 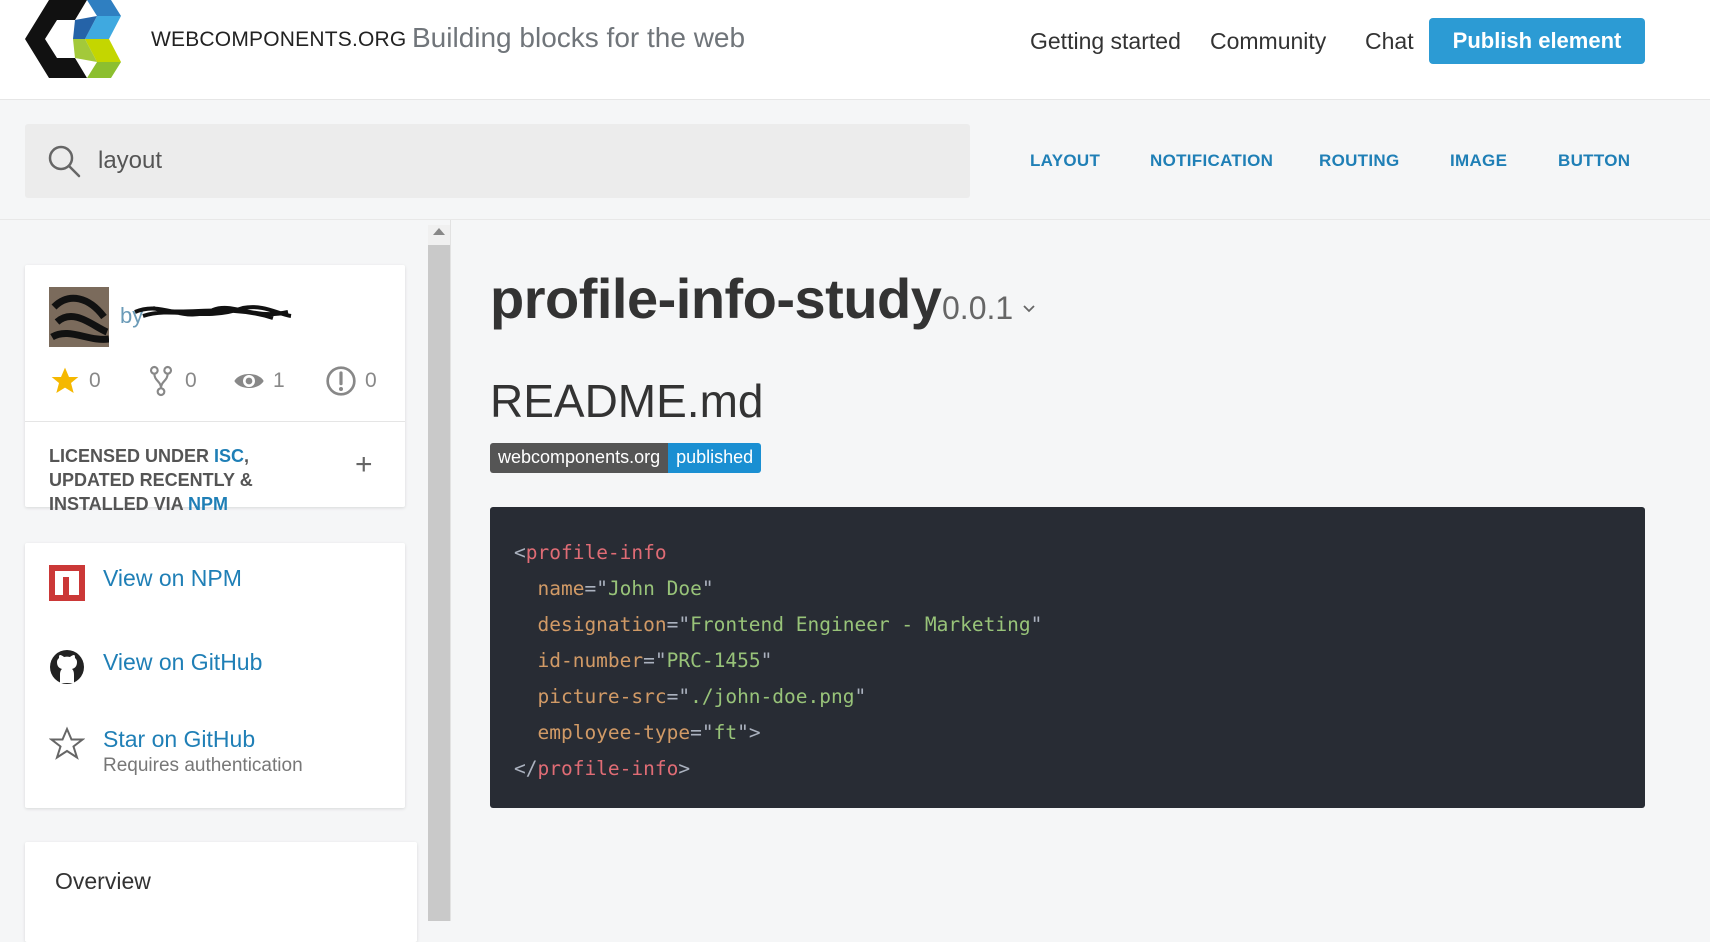 What do you see at coordinates (65, 380) in the screenshot?
I see `star-filled-icon` at bounding box center [65, 380].